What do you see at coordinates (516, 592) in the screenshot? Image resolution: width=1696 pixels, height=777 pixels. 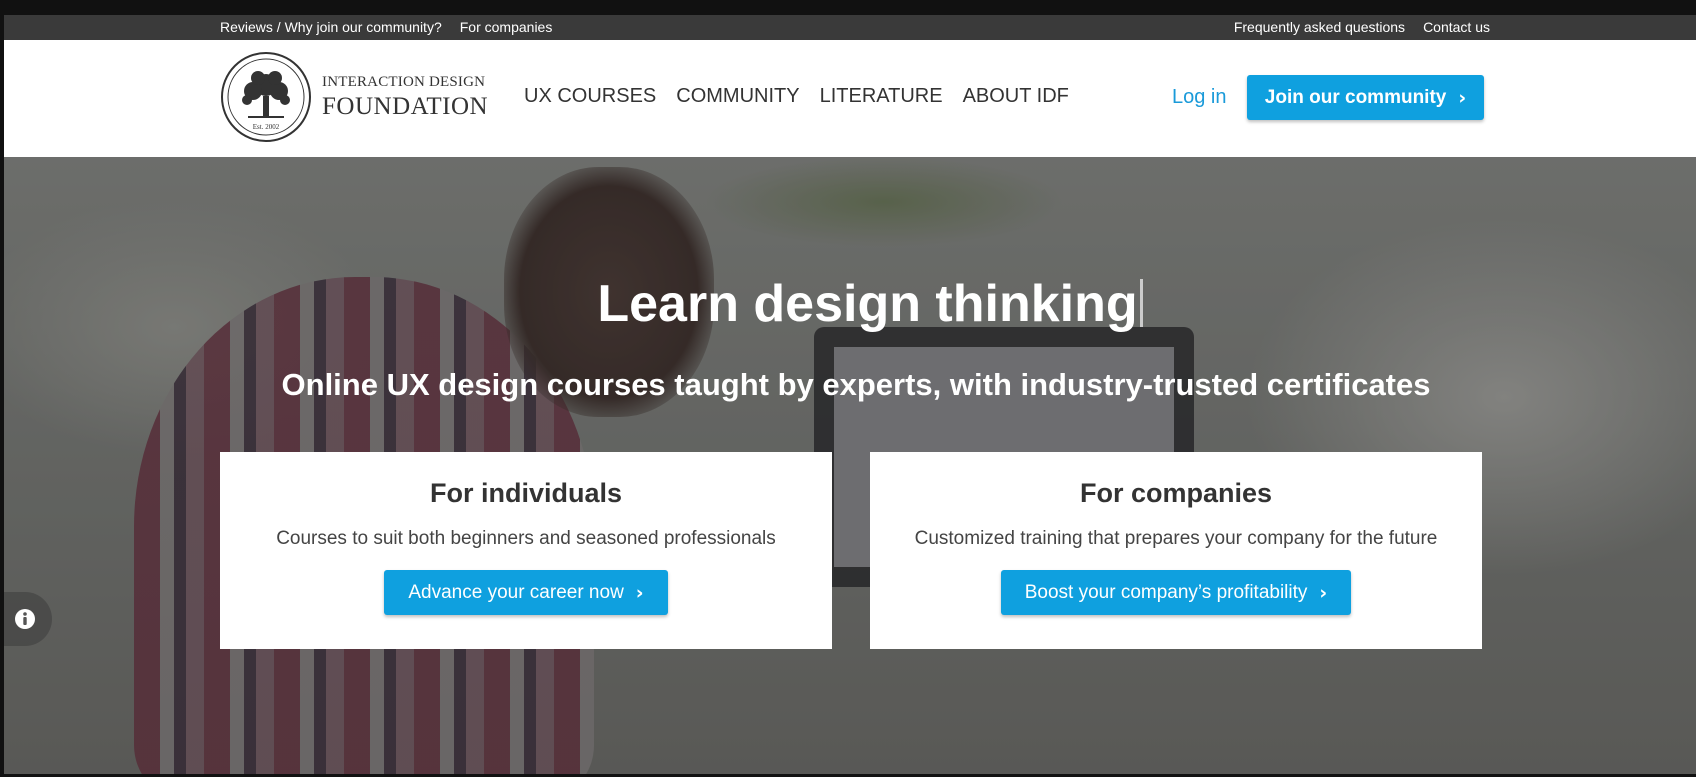 I see `advance-career-label: Advance your career now` at bounding box center [516, 592].